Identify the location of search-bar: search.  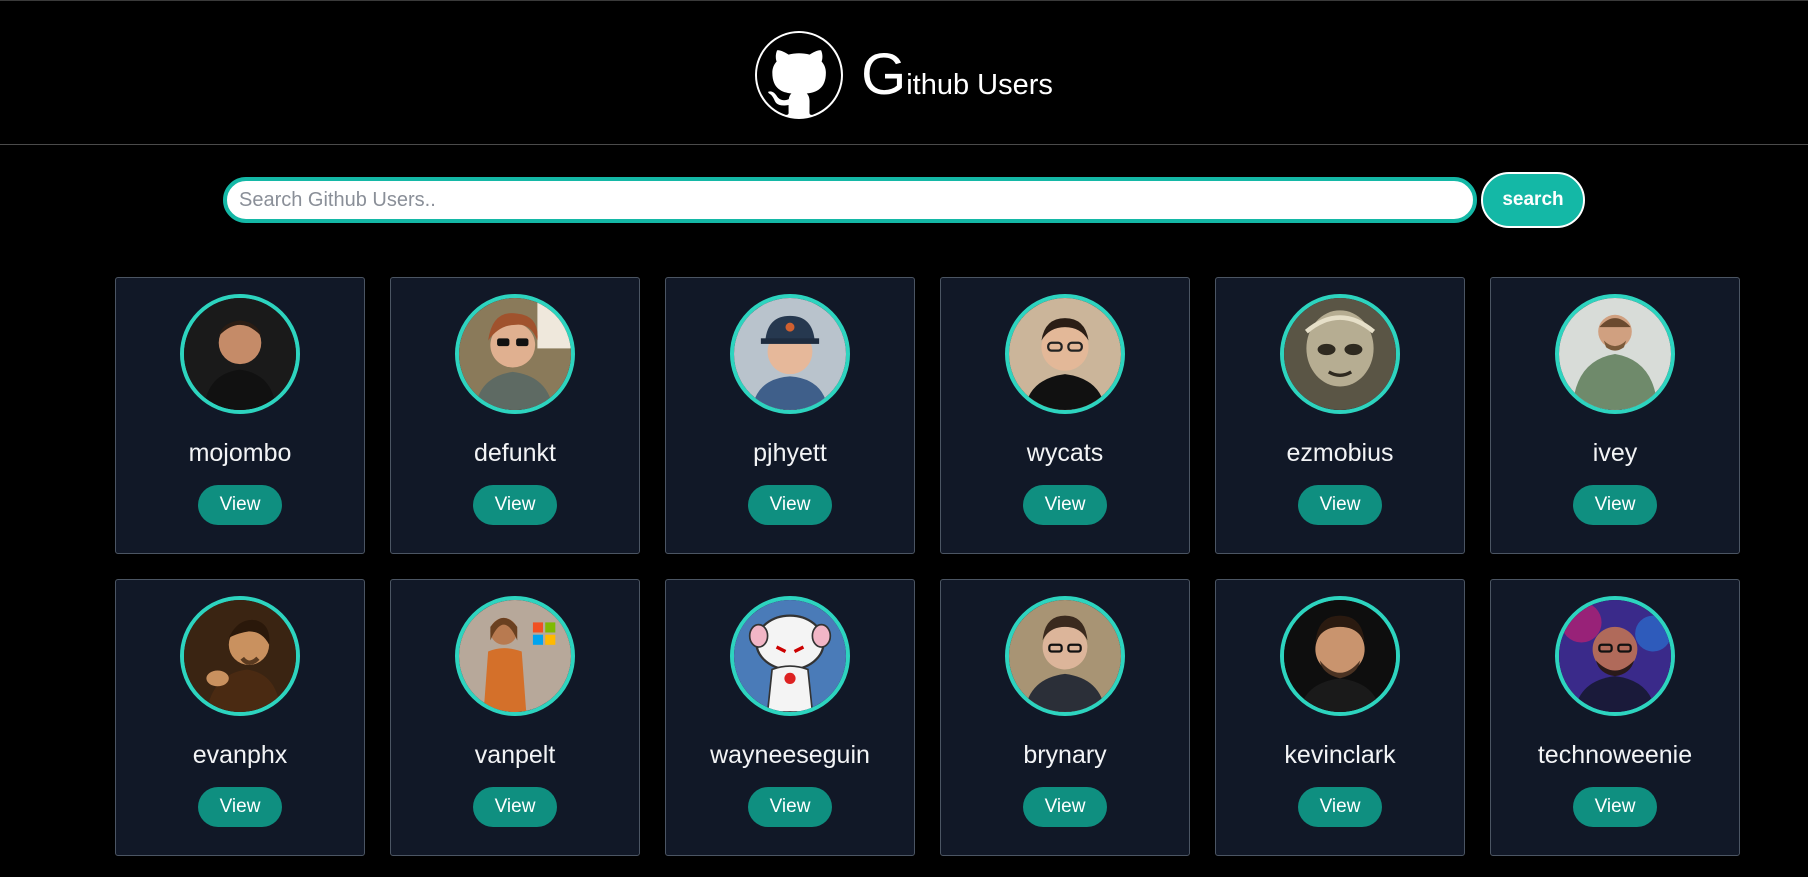
(904, 200).